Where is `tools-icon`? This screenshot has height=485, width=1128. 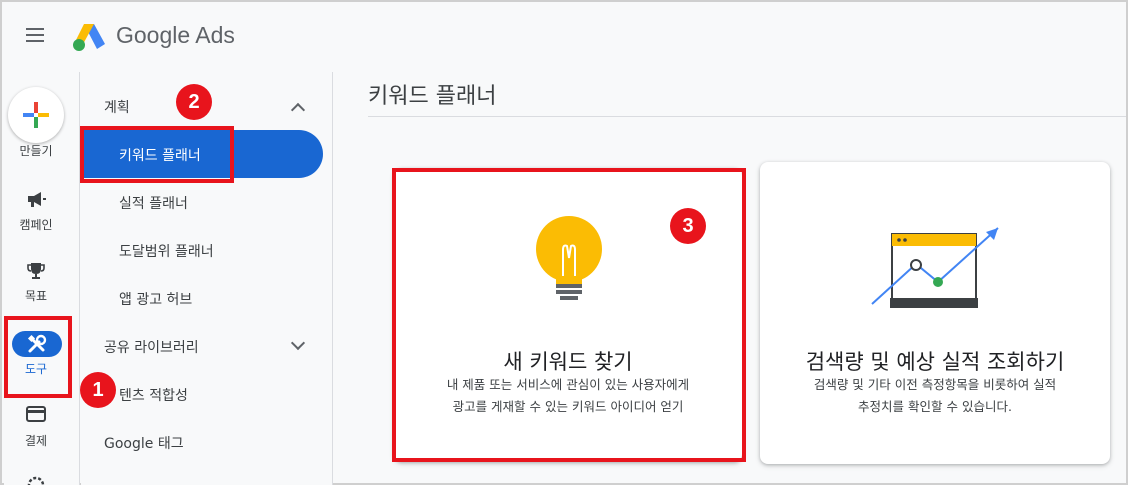
tools-icon is located at coordinates (37, 343).